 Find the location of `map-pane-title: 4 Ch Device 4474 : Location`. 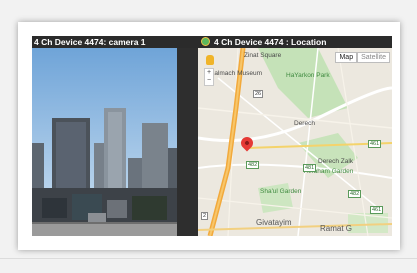

map-pane-title: 4 Ch Device 4474 : Location is located at coordinates (295, 42).